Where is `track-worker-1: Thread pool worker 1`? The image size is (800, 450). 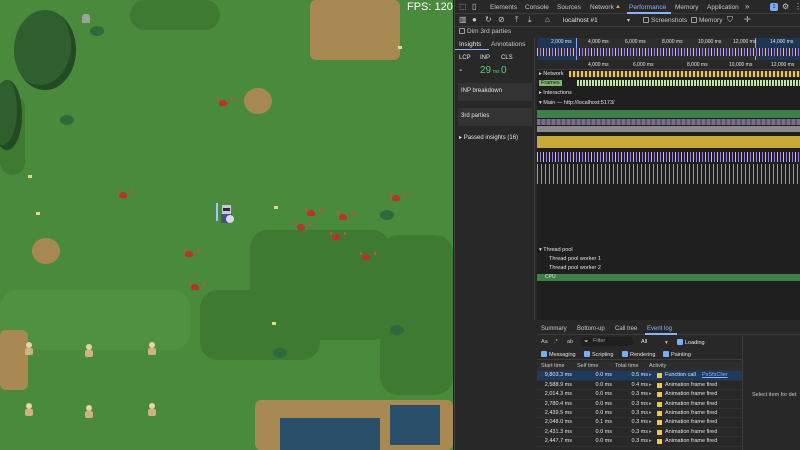 track-worker-1: Thread pool worker 1 is located at coordinates (575, 259).